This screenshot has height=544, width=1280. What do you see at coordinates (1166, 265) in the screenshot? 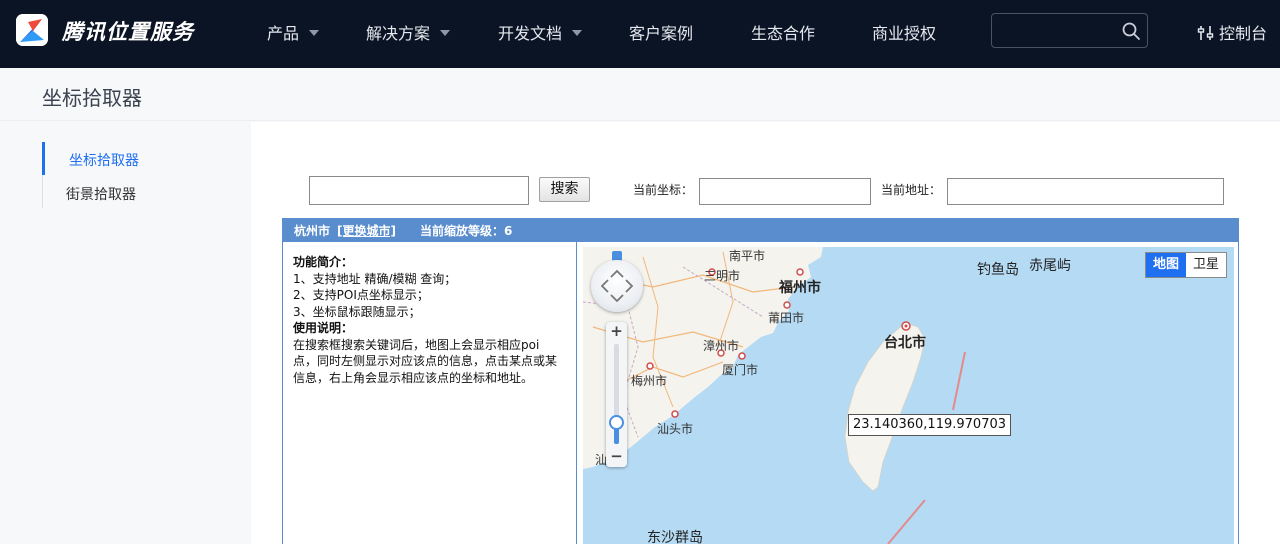
I see `map-type-normal-button: 地图` at bounding box center [1166, 265].